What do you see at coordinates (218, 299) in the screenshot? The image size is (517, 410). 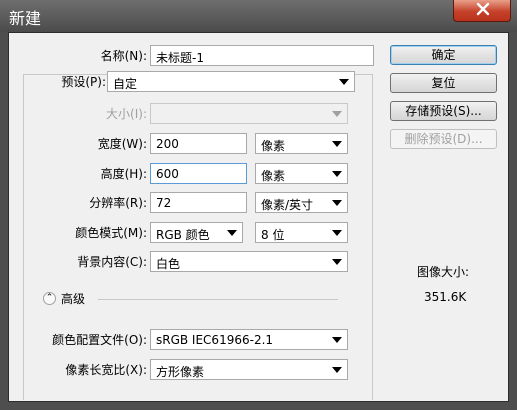 I see `advanced-divider` at bounding box center [218, 299].